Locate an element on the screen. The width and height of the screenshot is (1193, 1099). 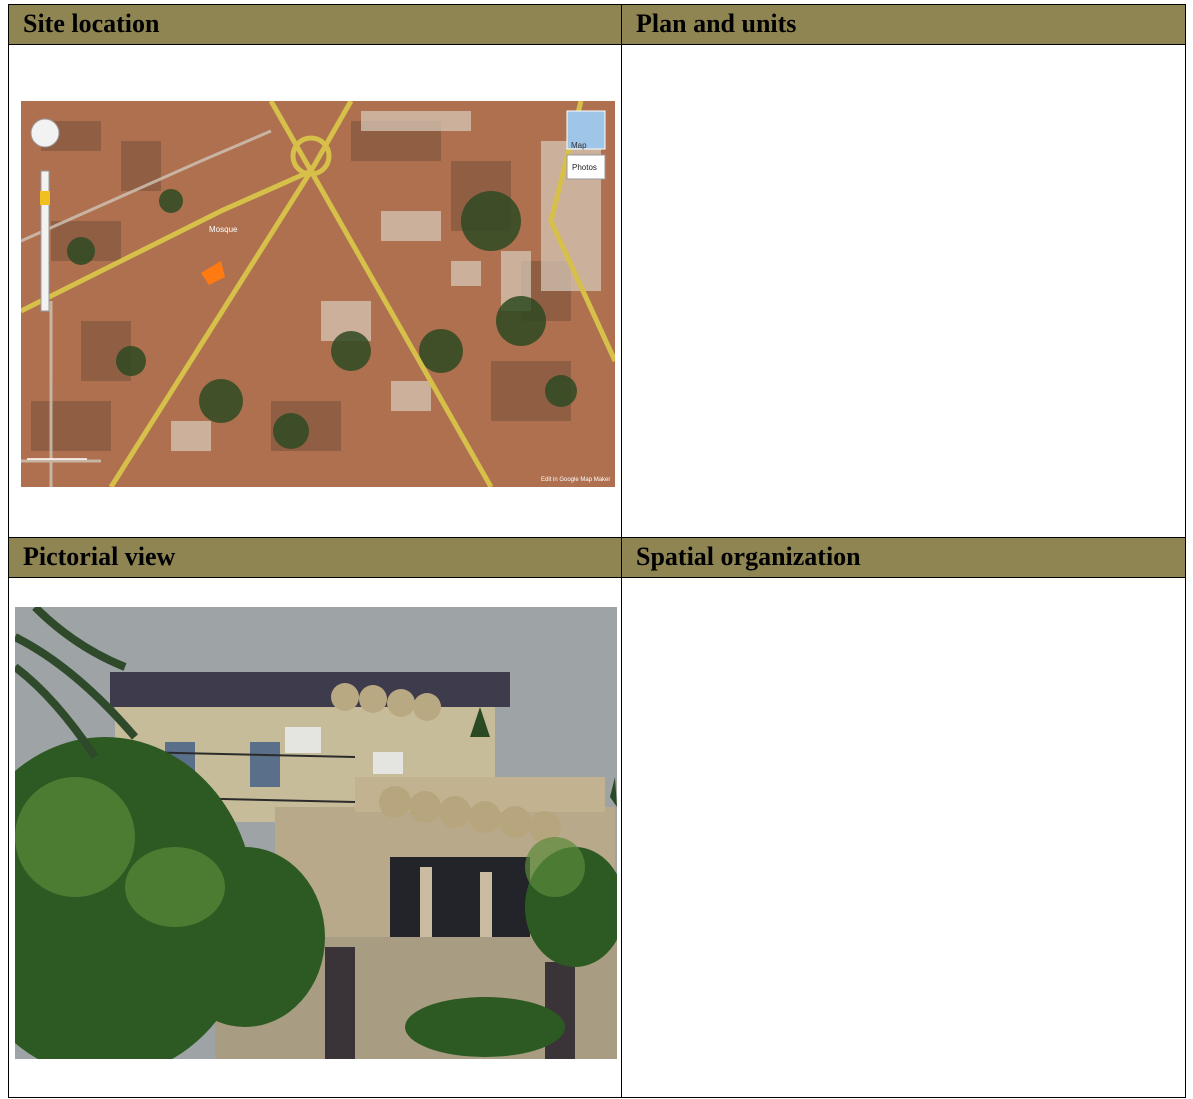
photos-button-label: Photos is located at coordinates (584, 167).